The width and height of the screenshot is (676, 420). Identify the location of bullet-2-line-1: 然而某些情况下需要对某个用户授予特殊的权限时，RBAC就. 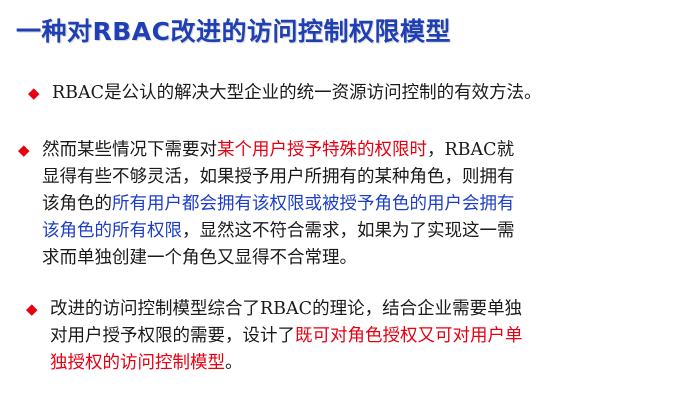
(350, 150).